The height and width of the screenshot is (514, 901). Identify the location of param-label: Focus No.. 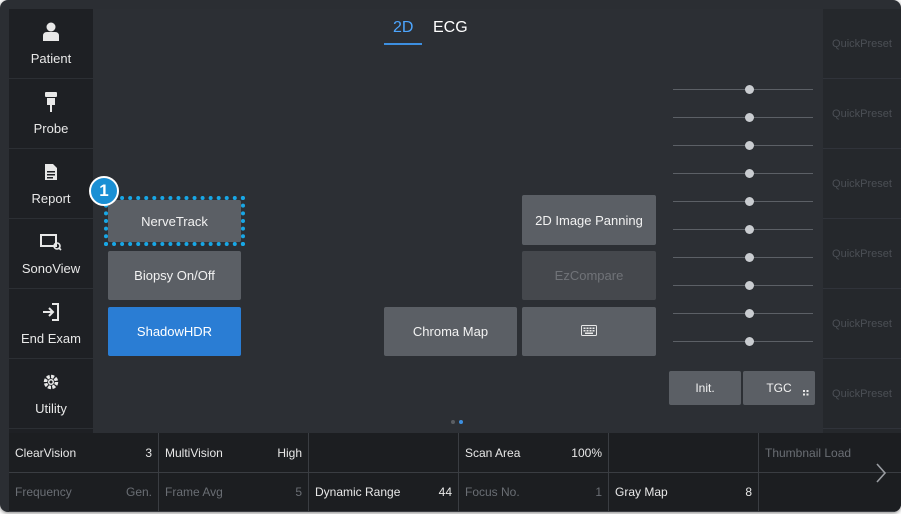
(492, 492).